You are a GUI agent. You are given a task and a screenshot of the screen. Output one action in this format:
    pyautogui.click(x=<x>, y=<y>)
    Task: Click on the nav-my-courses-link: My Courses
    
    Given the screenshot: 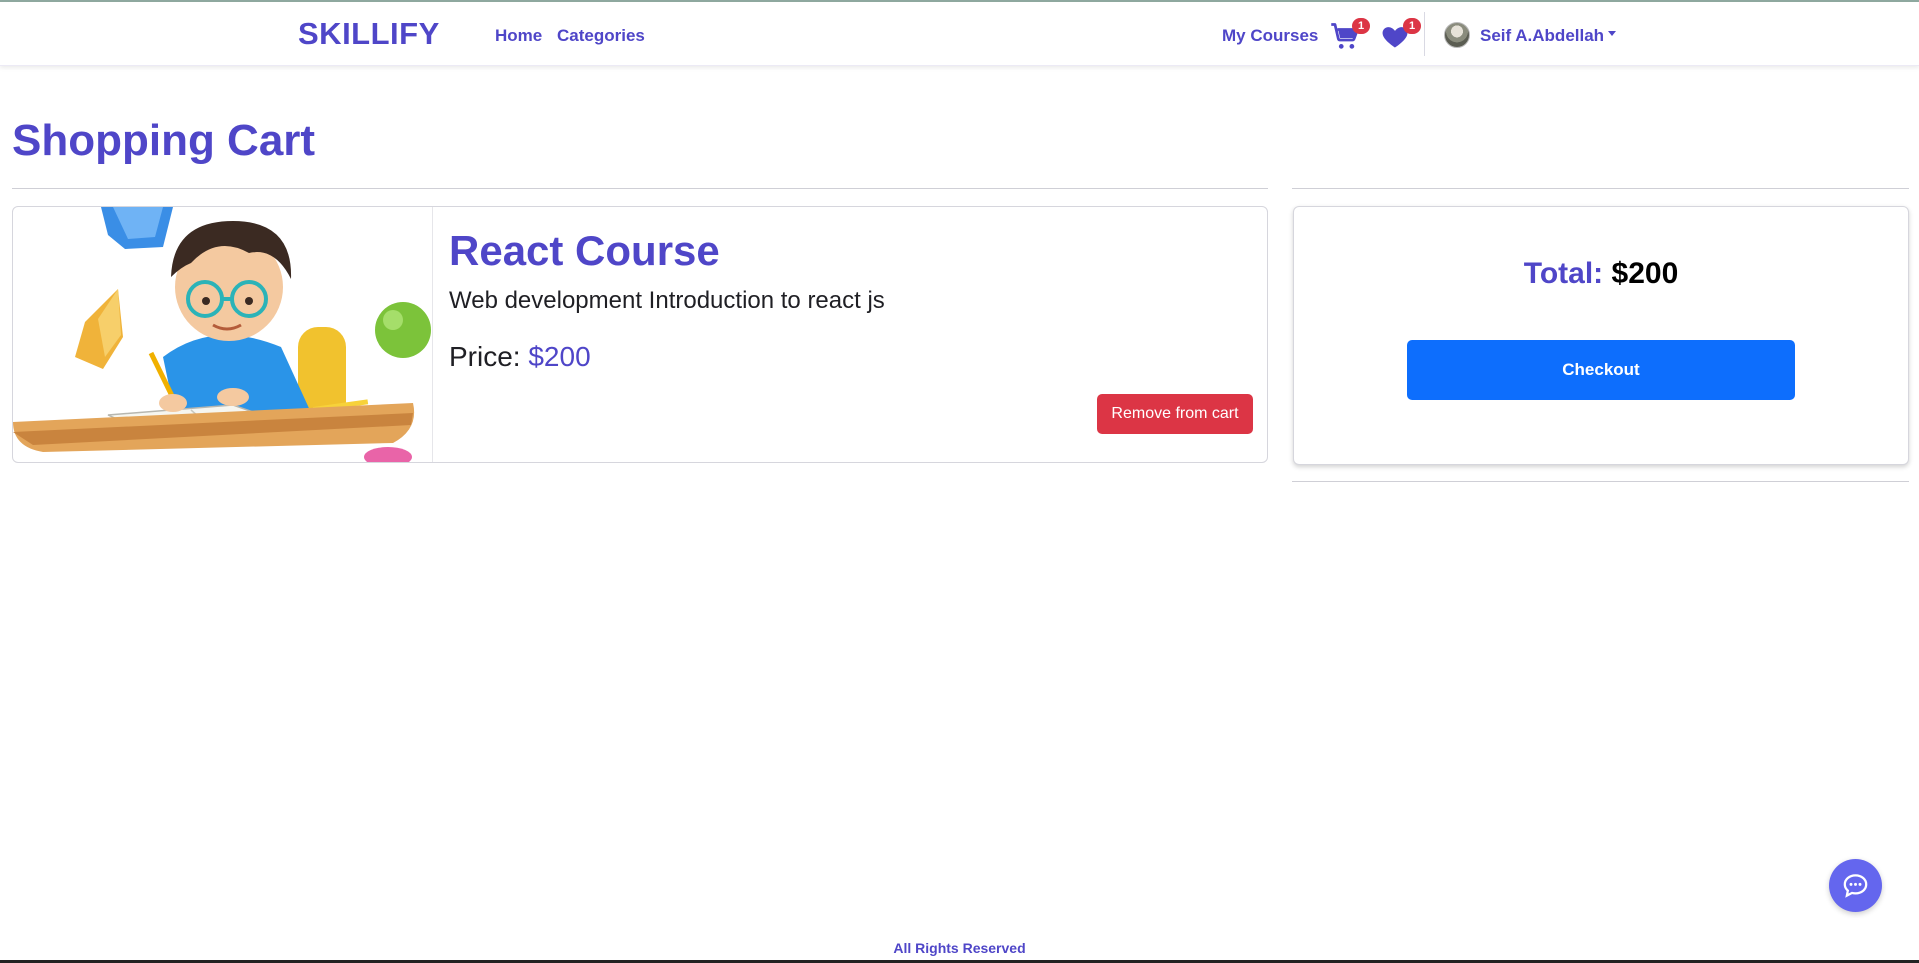 What is the action you would take?
    pyautogui.click(x=1270, y=36)
    